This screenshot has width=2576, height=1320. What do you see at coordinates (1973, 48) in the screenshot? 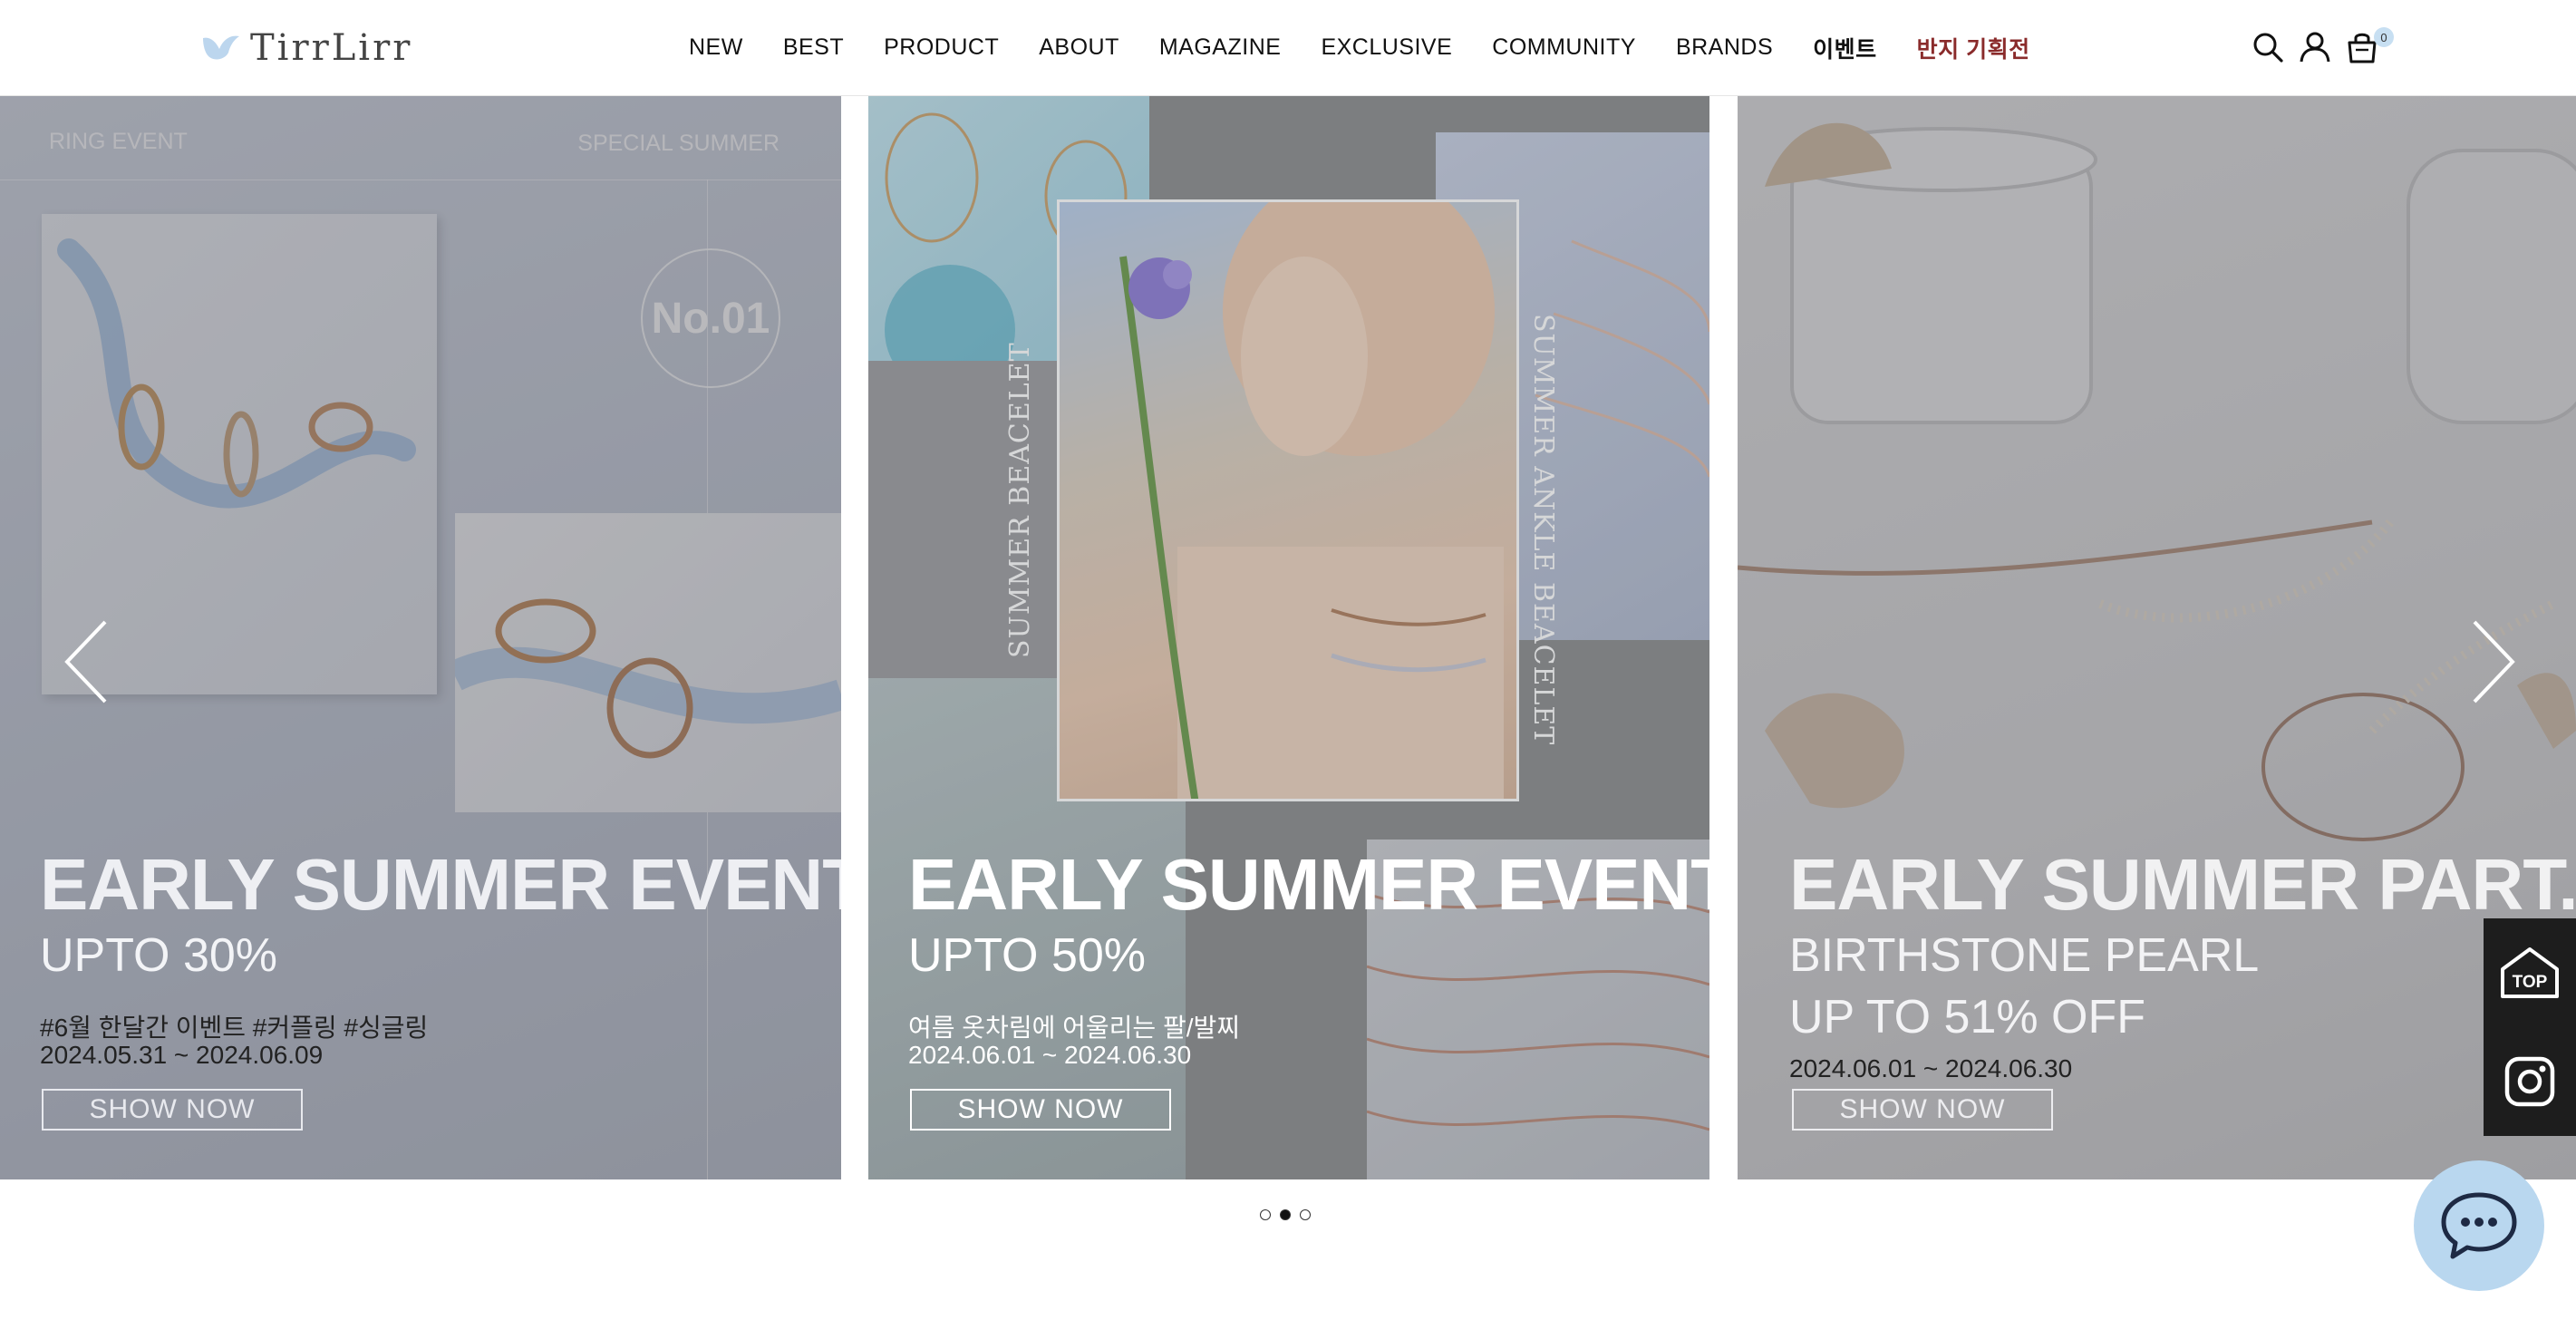
I see `nav-item-ring-promo: 반지 기획전` at bounding box center [1973, 48].